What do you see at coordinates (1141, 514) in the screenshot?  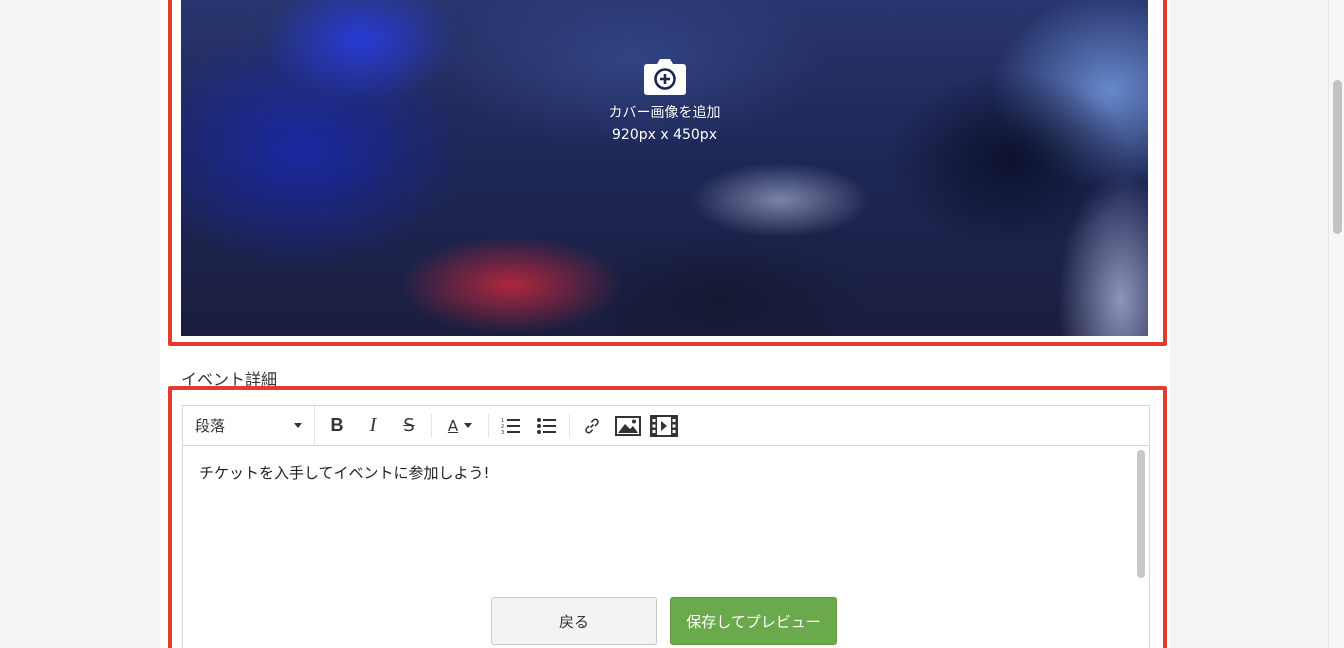 I see `editor-scrollbar` at bounding box center [1141, 514].